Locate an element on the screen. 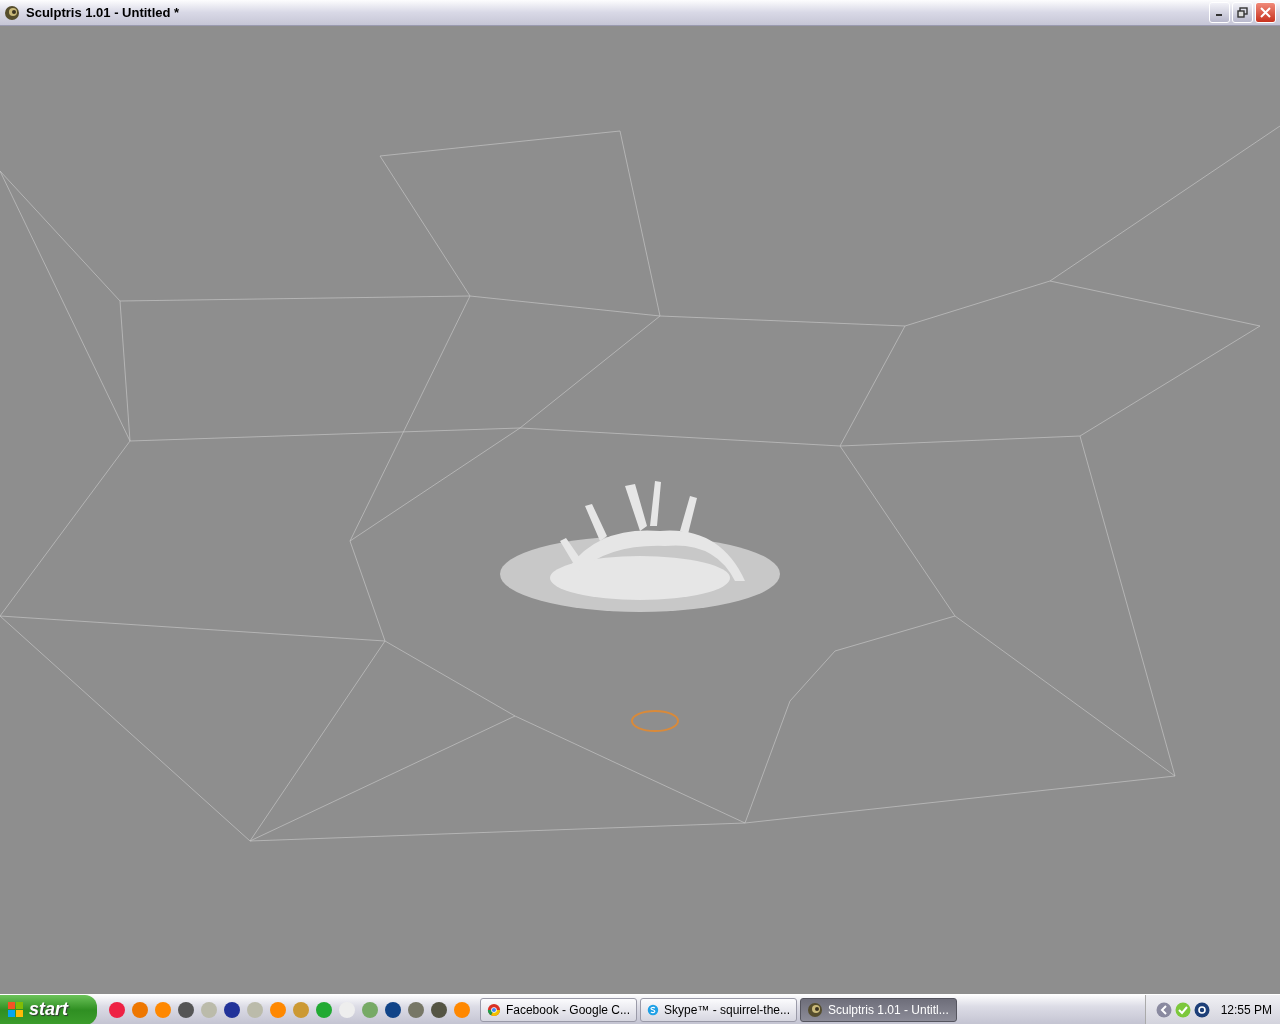  restore-button is located at coordinates (1242, 12).